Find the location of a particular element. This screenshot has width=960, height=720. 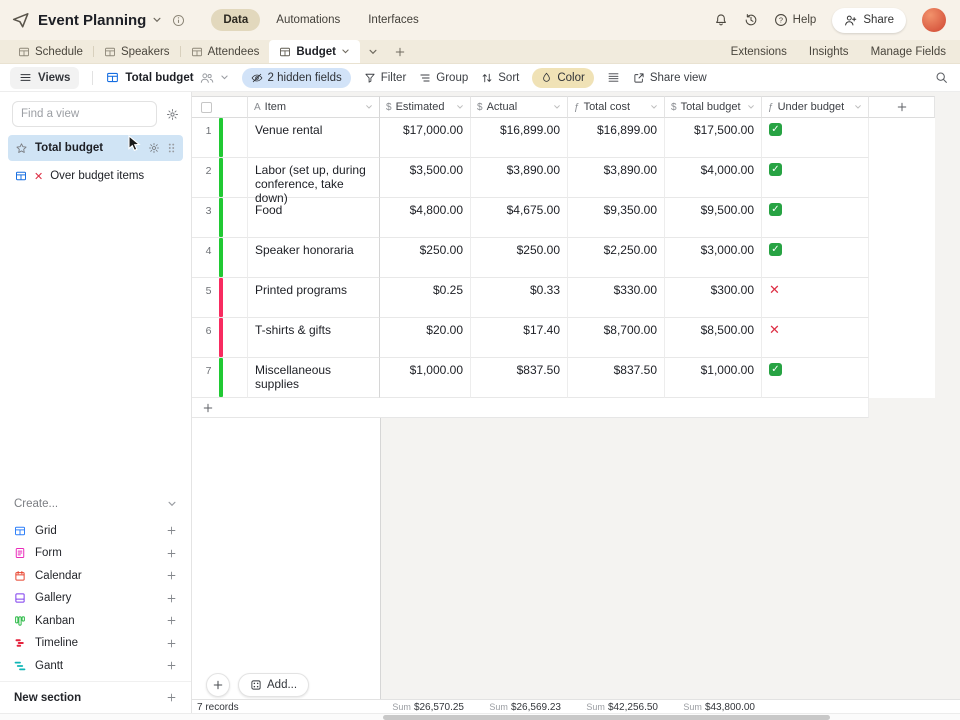

cell-estimated: $4,800.00 is located at coordinates (425, 218).